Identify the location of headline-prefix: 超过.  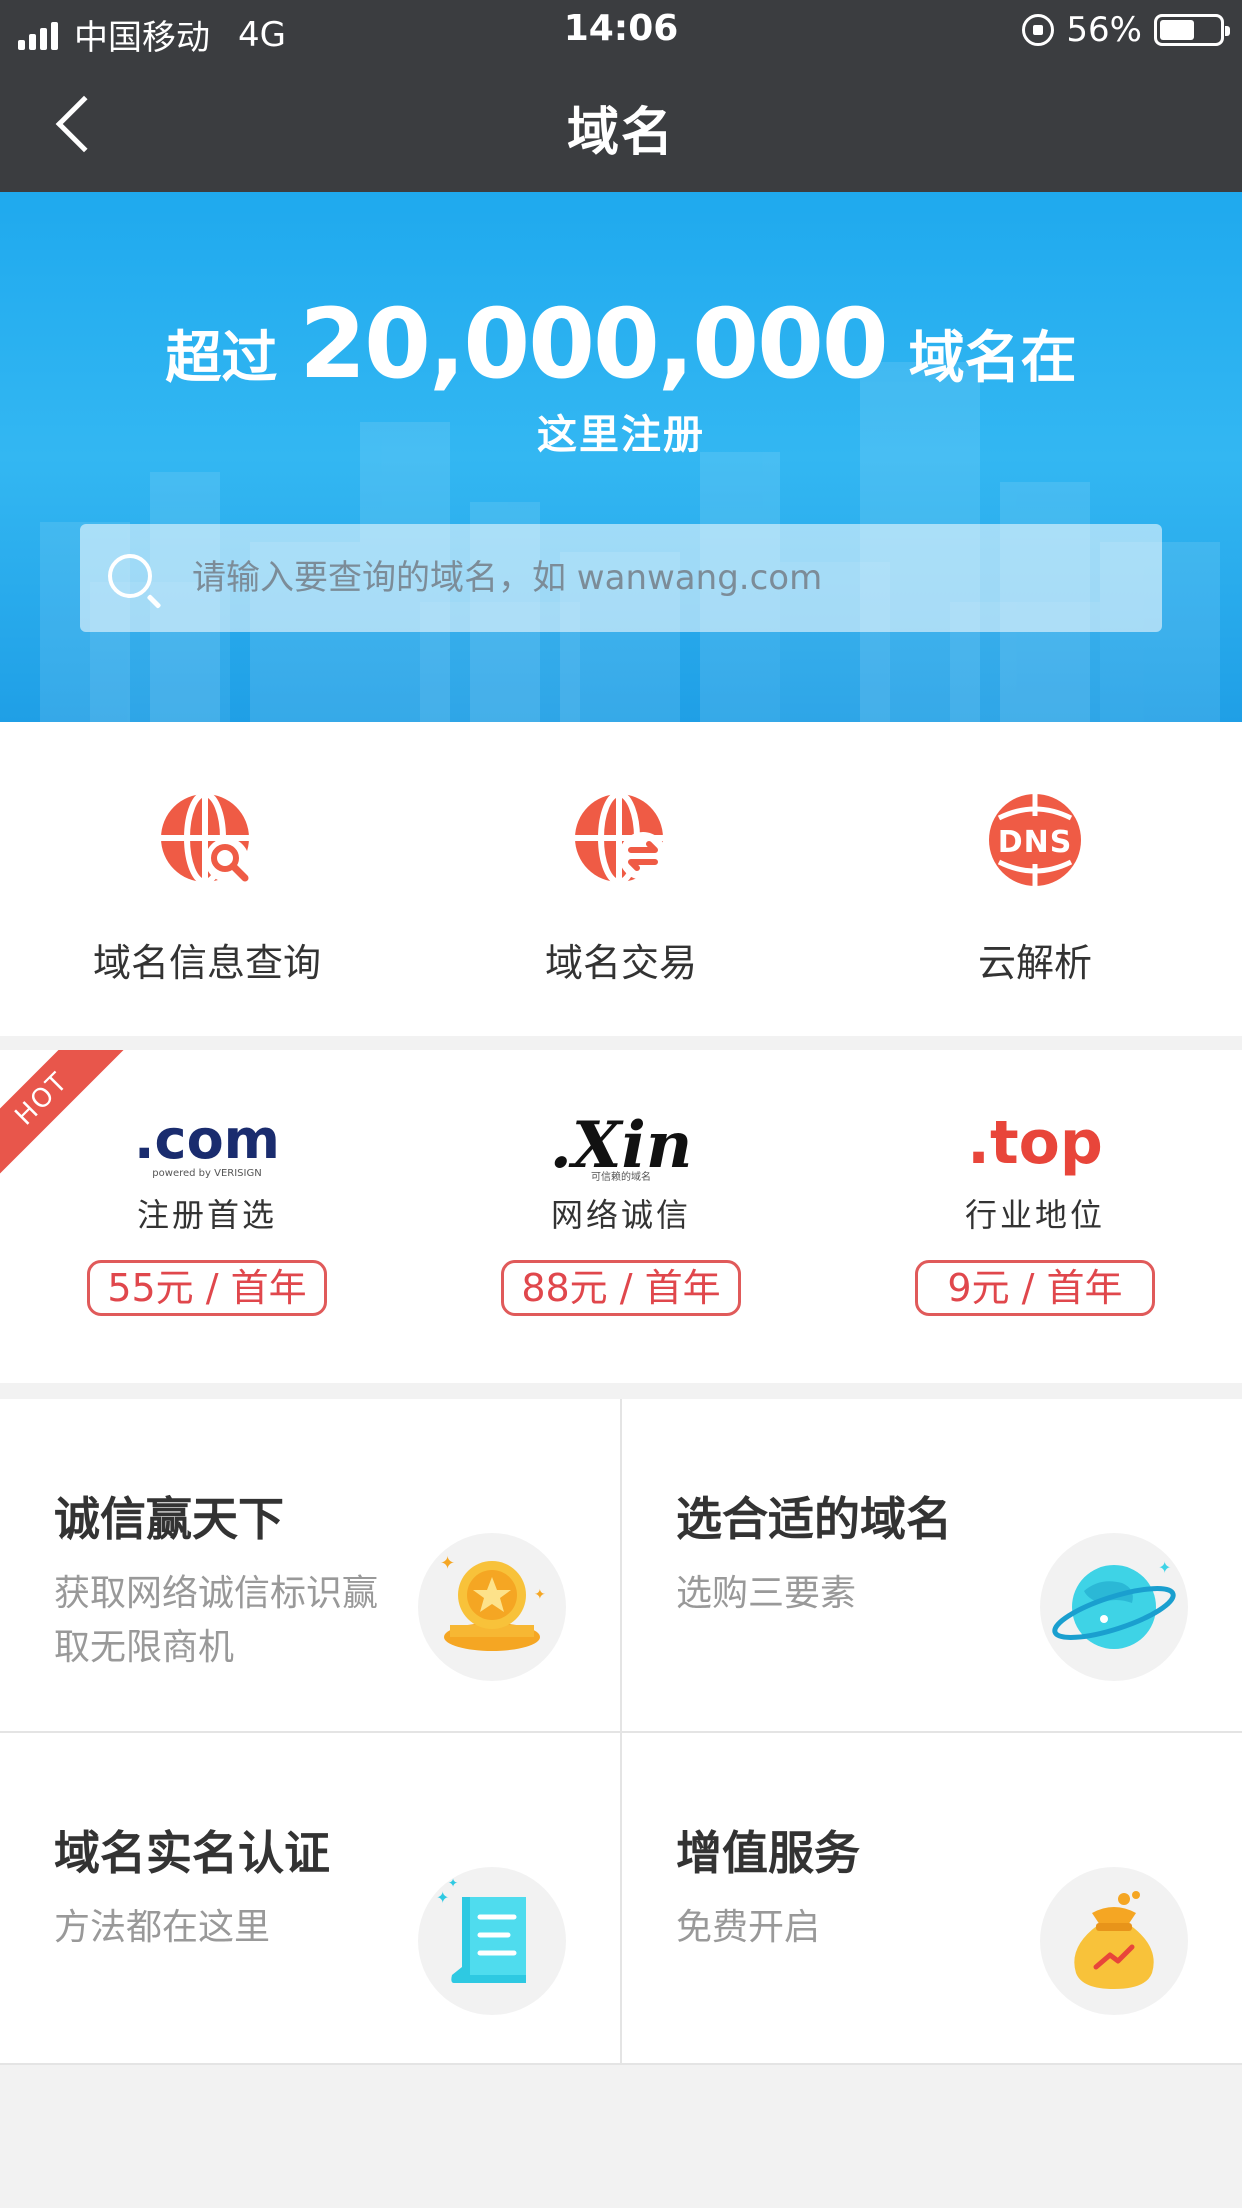
(221, 358).